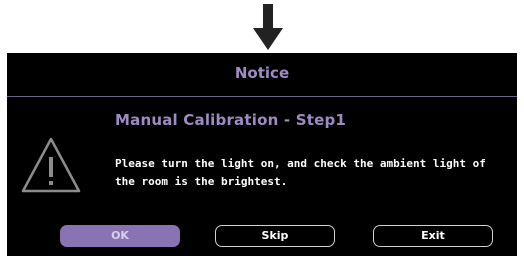 This screenshot has width=524, height=256. Describe the element at coordinates (262, 96) in the screenshot. I see `header-divider` at that location.